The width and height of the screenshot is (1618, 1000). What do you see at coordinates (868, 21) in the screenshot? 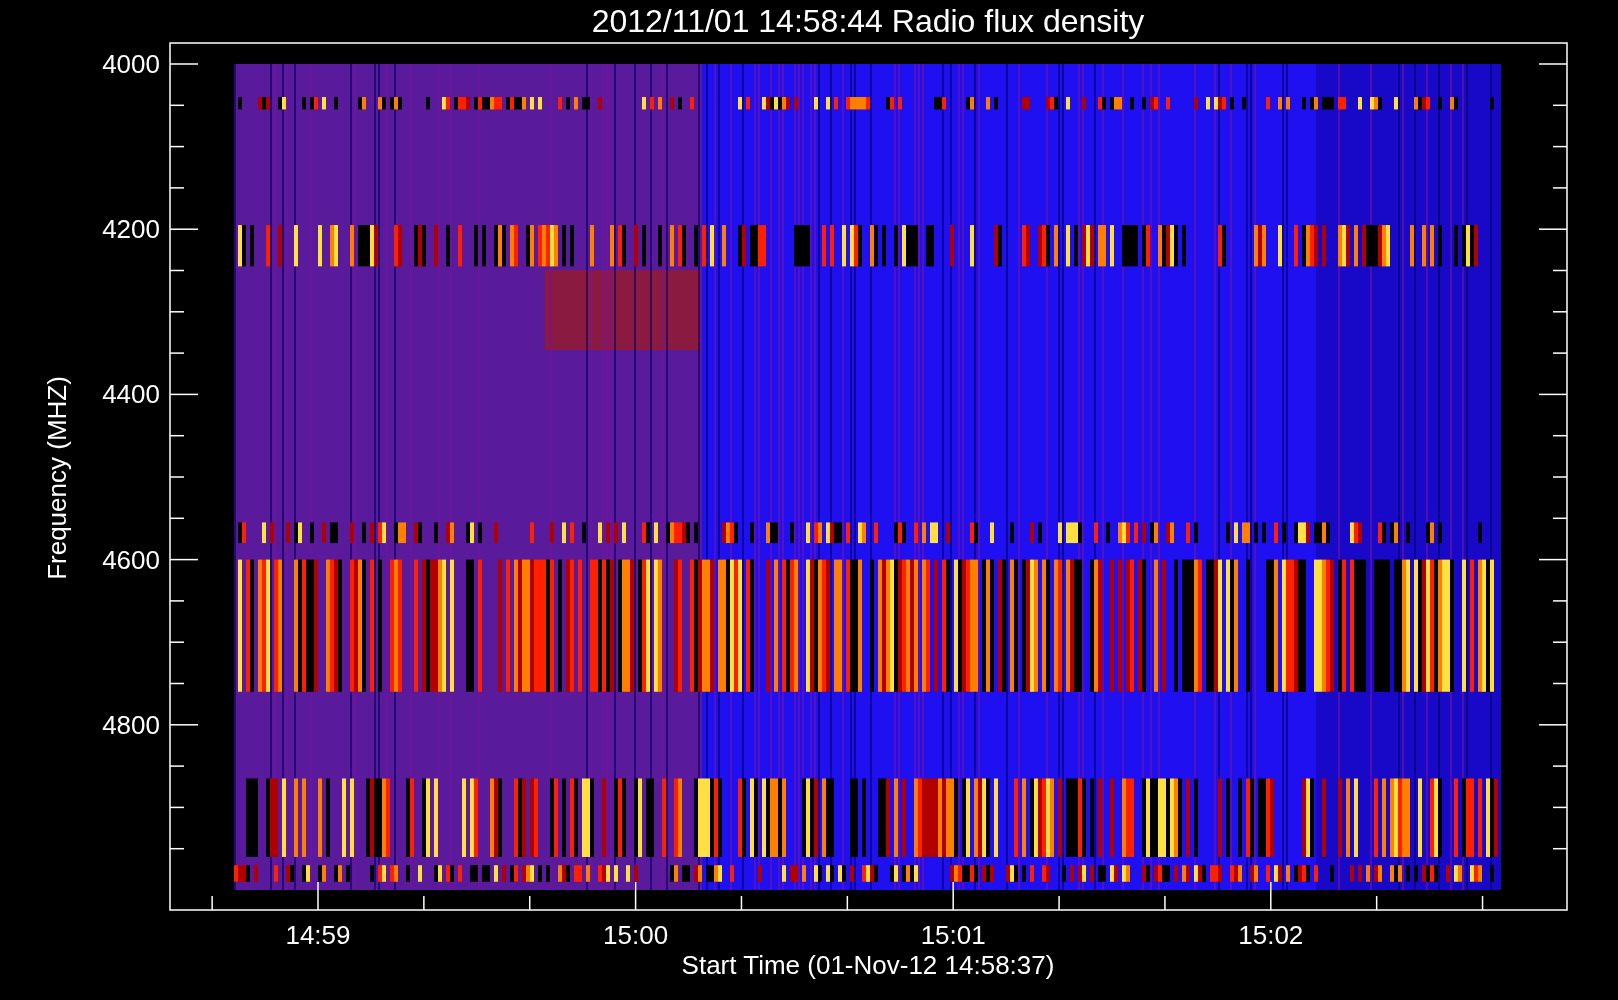
I see `chart-title: 2012/11/01 14:58:44 Radio flux density` at bounding box center [868, 21].